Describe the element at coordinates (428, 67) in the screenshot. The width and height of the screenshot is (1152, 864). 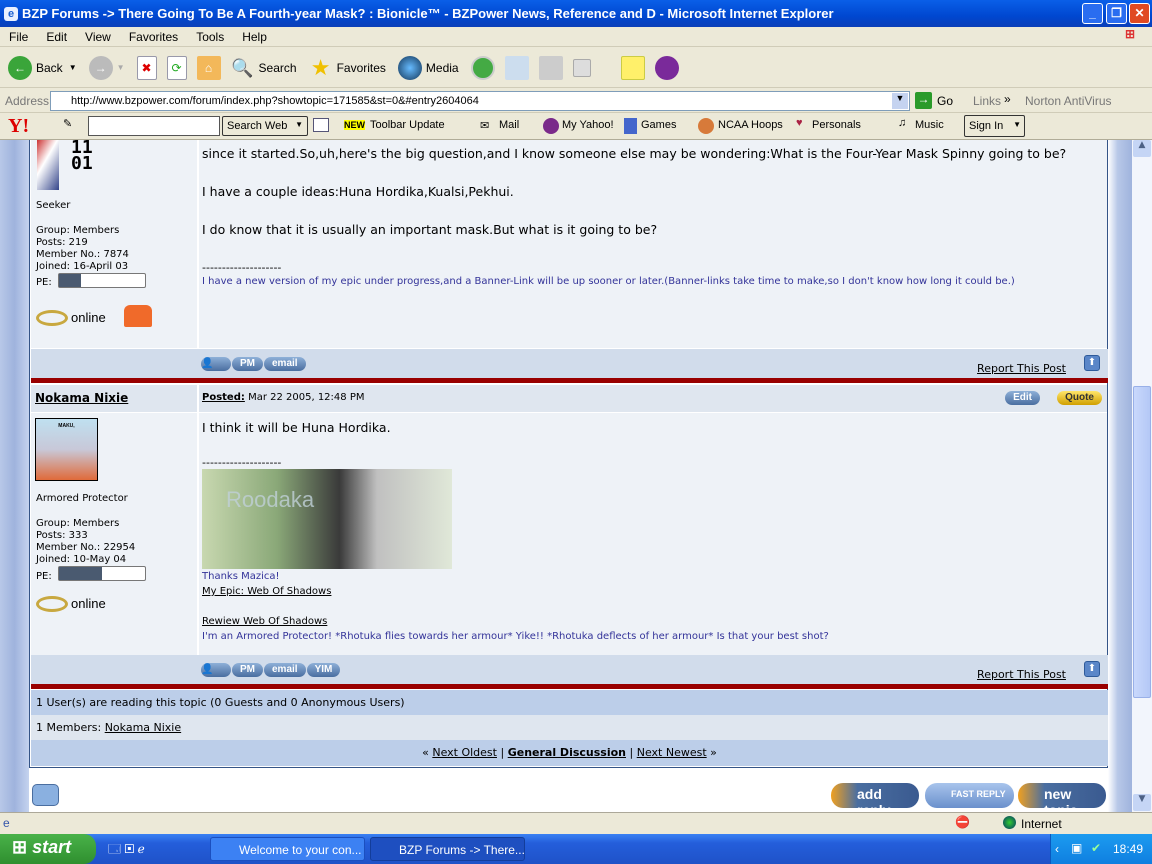
I see `media-button: Media` at that location.